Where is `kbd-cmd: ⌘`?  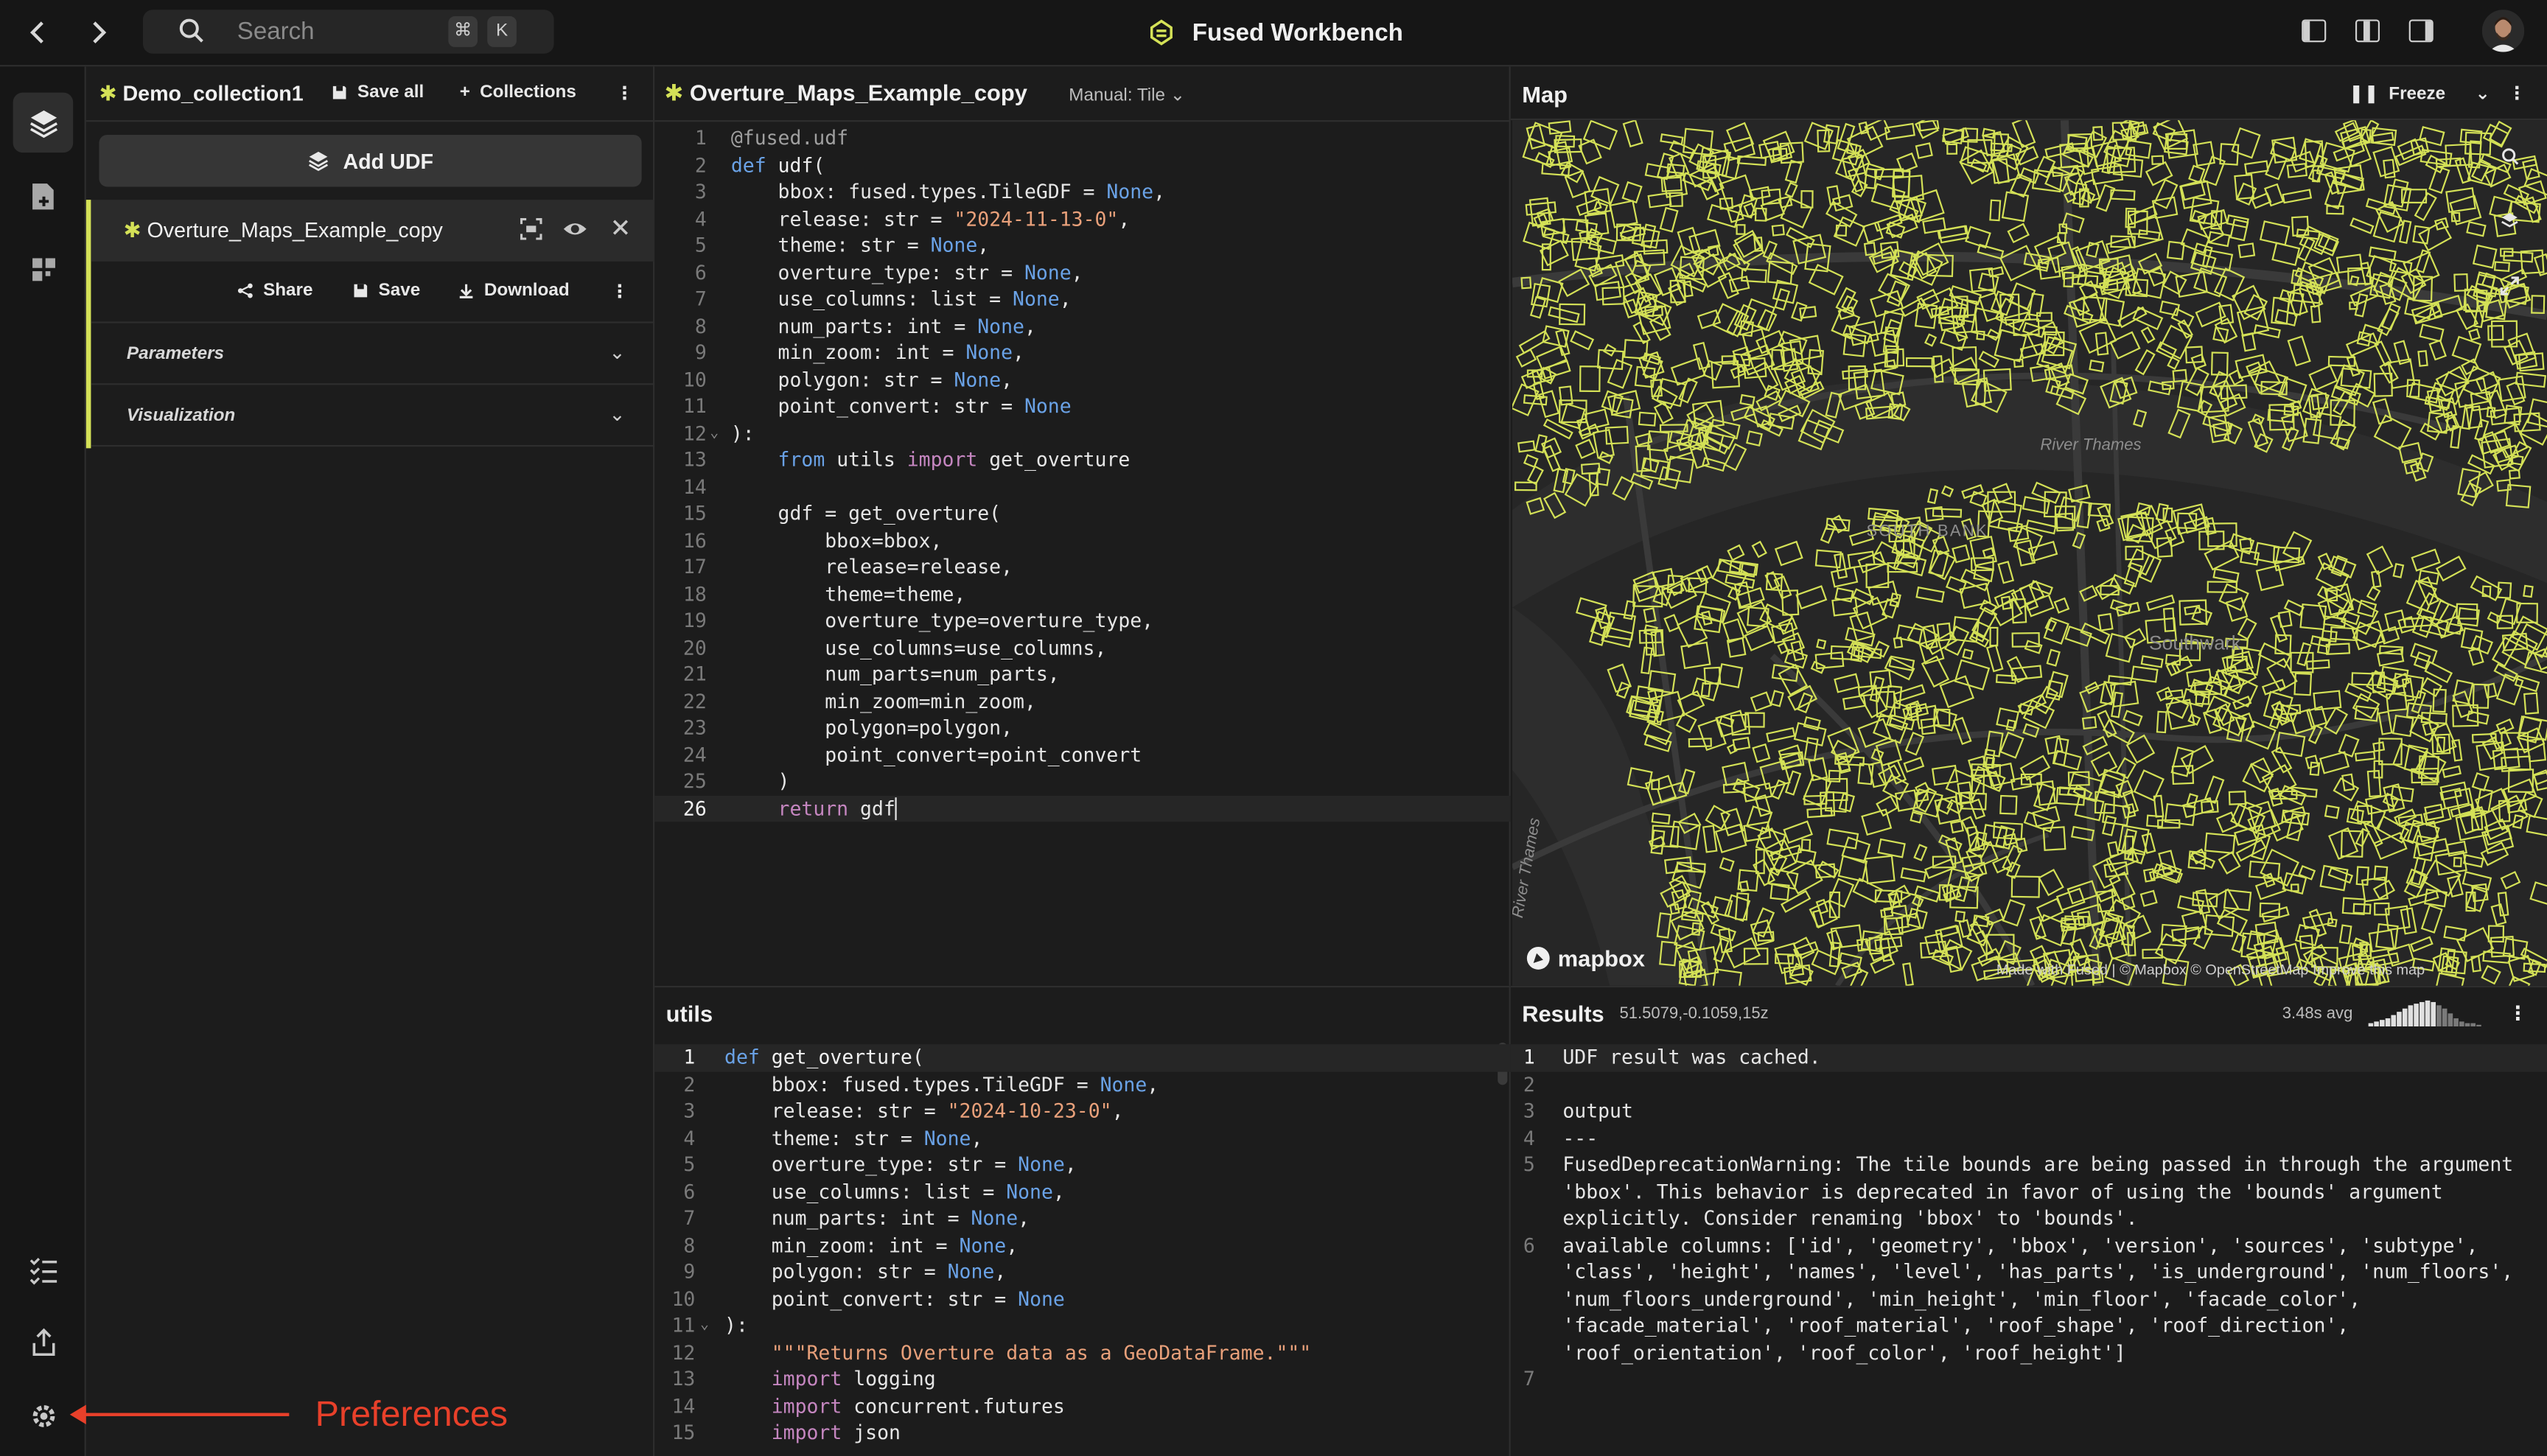 kbd-cmd: ⌘ is located at coordinates (463, 31).